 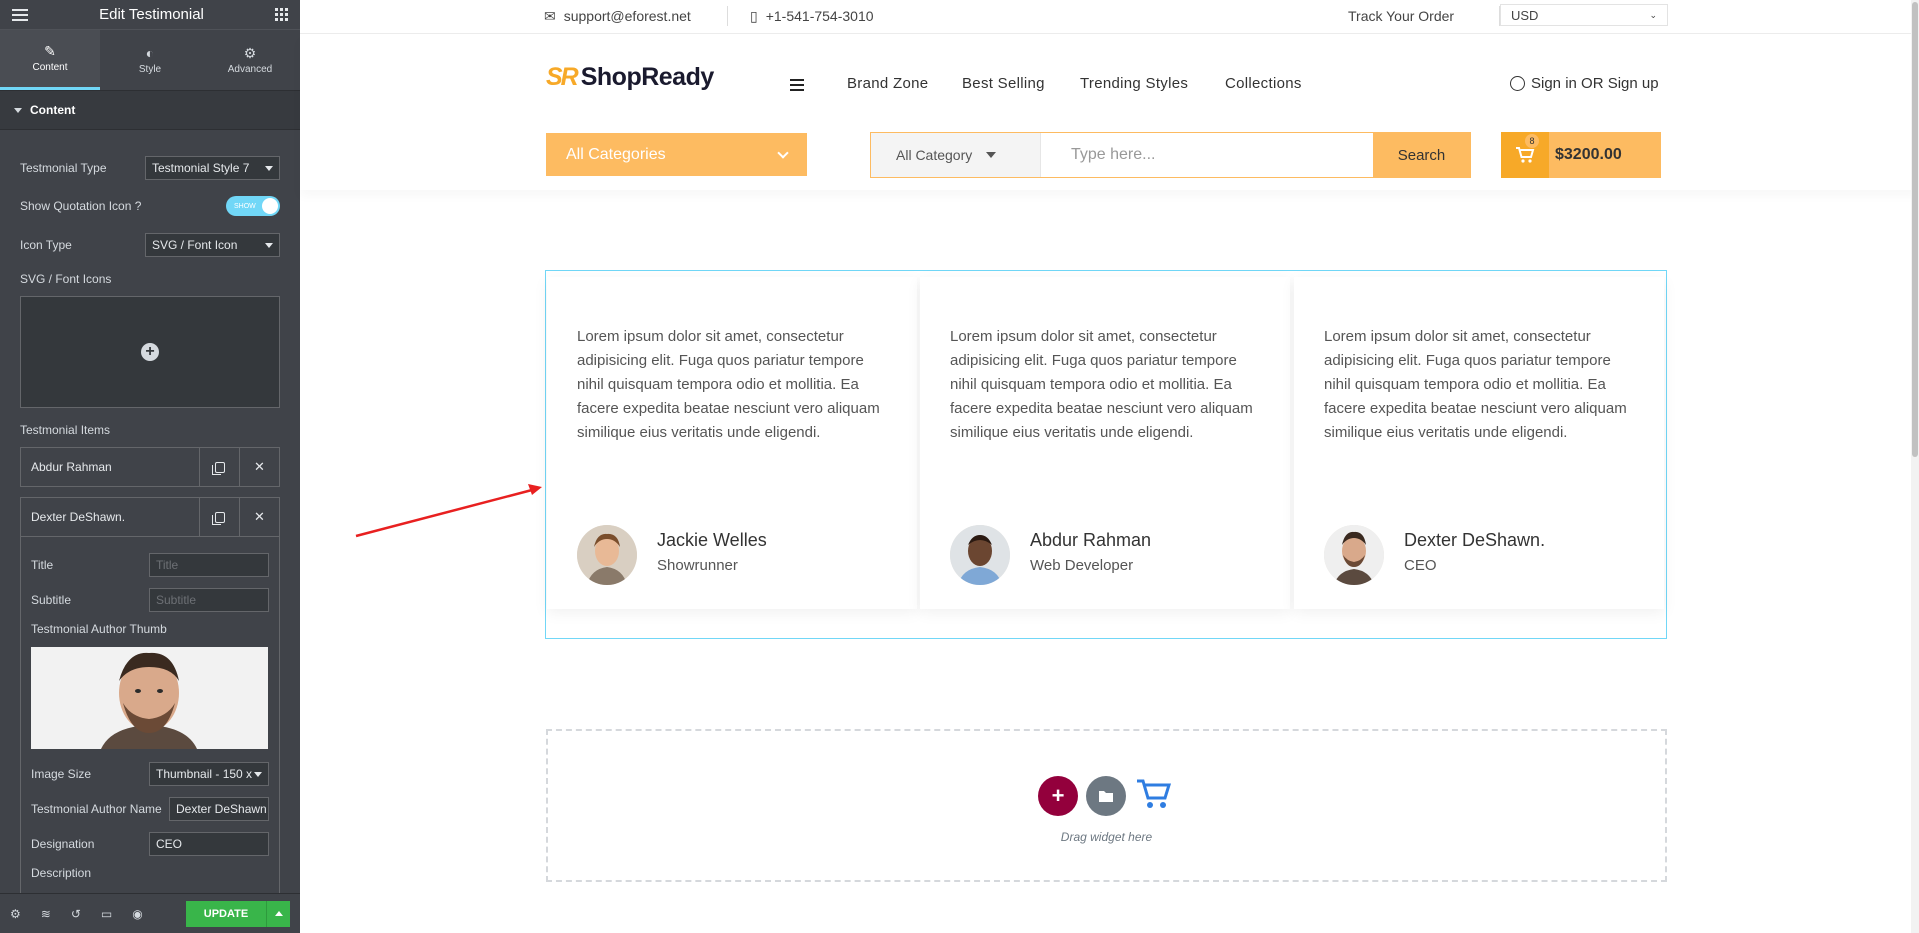 What do you see at coordinates (150, 15) in the screenshot?
I see `panel-header: Edit Testimonial` at bounding box center [150, 15].